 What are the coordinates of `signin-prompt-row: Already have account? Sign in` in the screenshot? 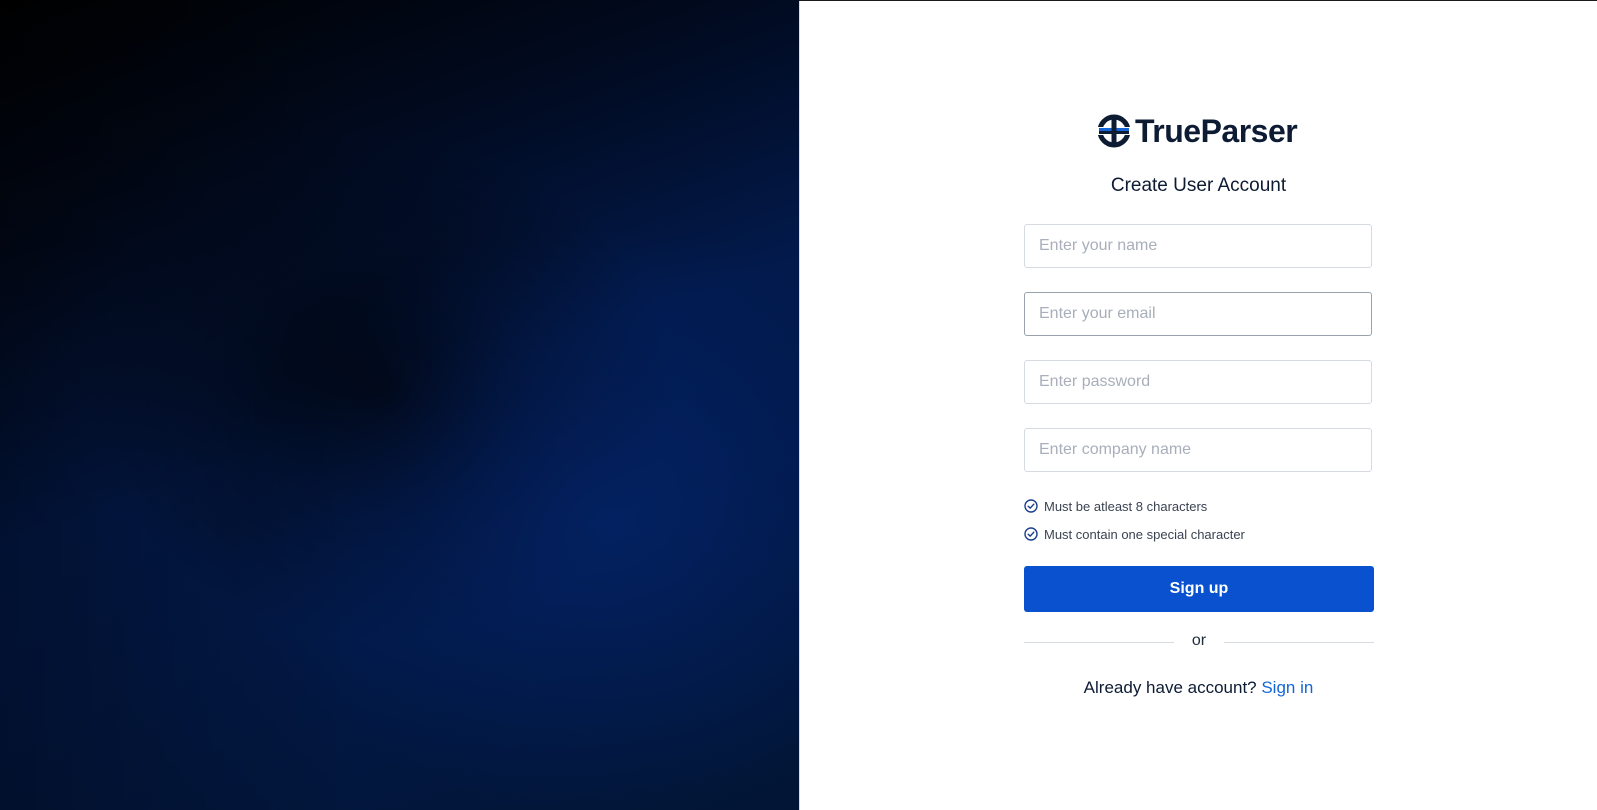 It's located at (1198, 688).